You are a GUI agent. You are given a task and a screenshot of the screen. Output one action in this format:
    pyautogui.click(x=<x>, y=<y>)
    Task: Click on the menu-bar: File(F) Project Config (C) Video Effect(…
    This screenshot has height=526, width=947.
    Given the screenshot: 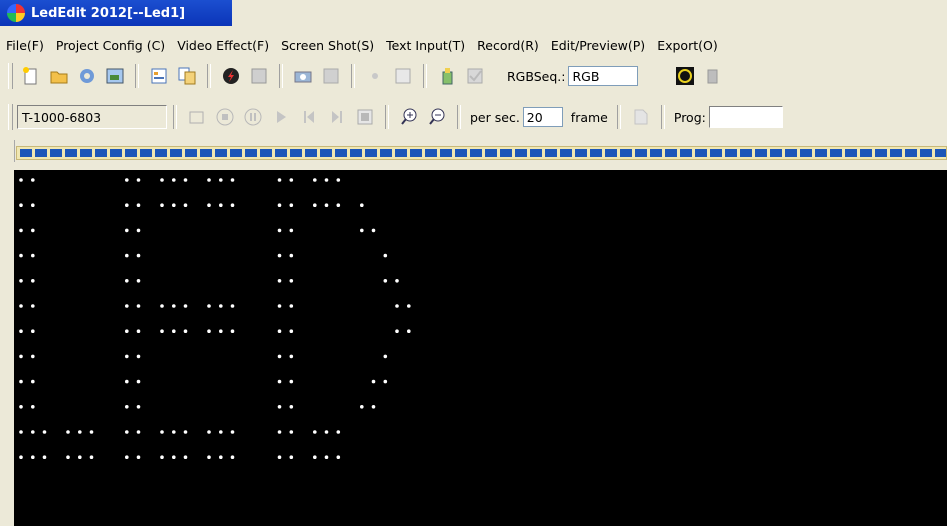 What is the action you would take?
    pyautogui.click(x=473, y=45)
    